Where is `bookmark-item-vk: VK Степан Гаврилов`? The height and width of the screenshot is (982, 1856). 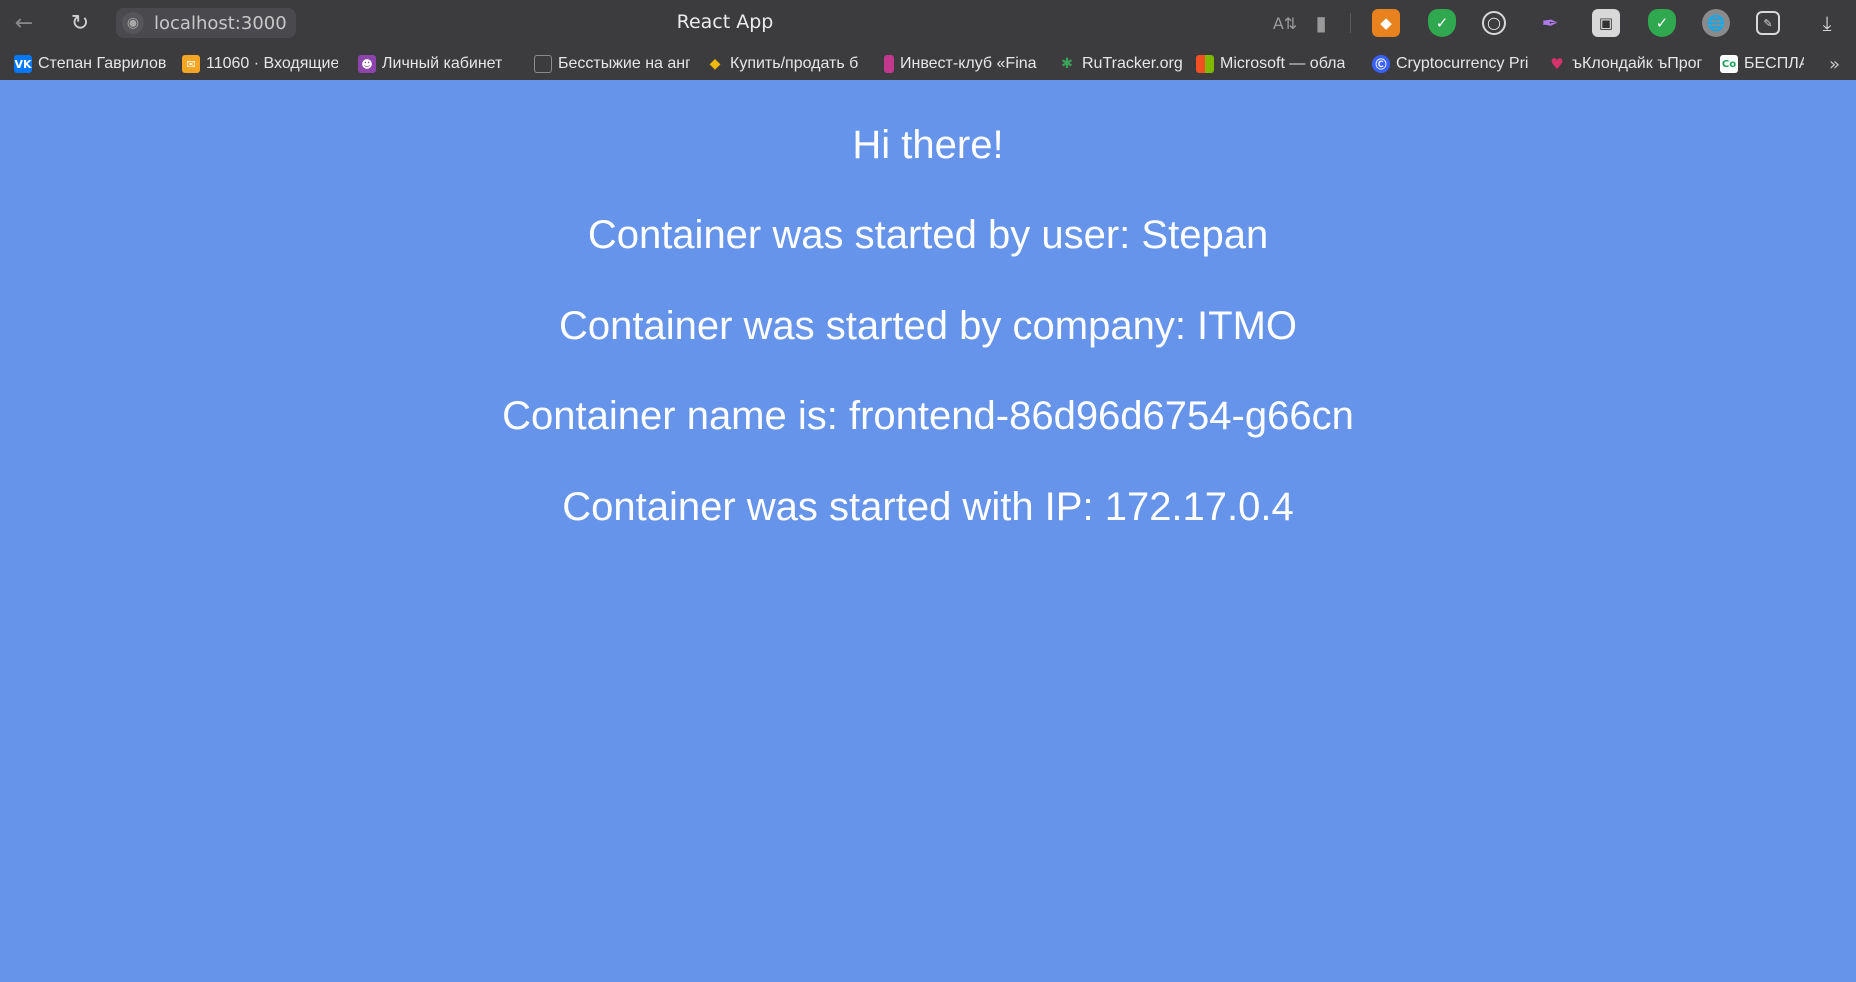 bookmark-item-vk: VK Степан Гаврилов is located at coordinates (92, 64).